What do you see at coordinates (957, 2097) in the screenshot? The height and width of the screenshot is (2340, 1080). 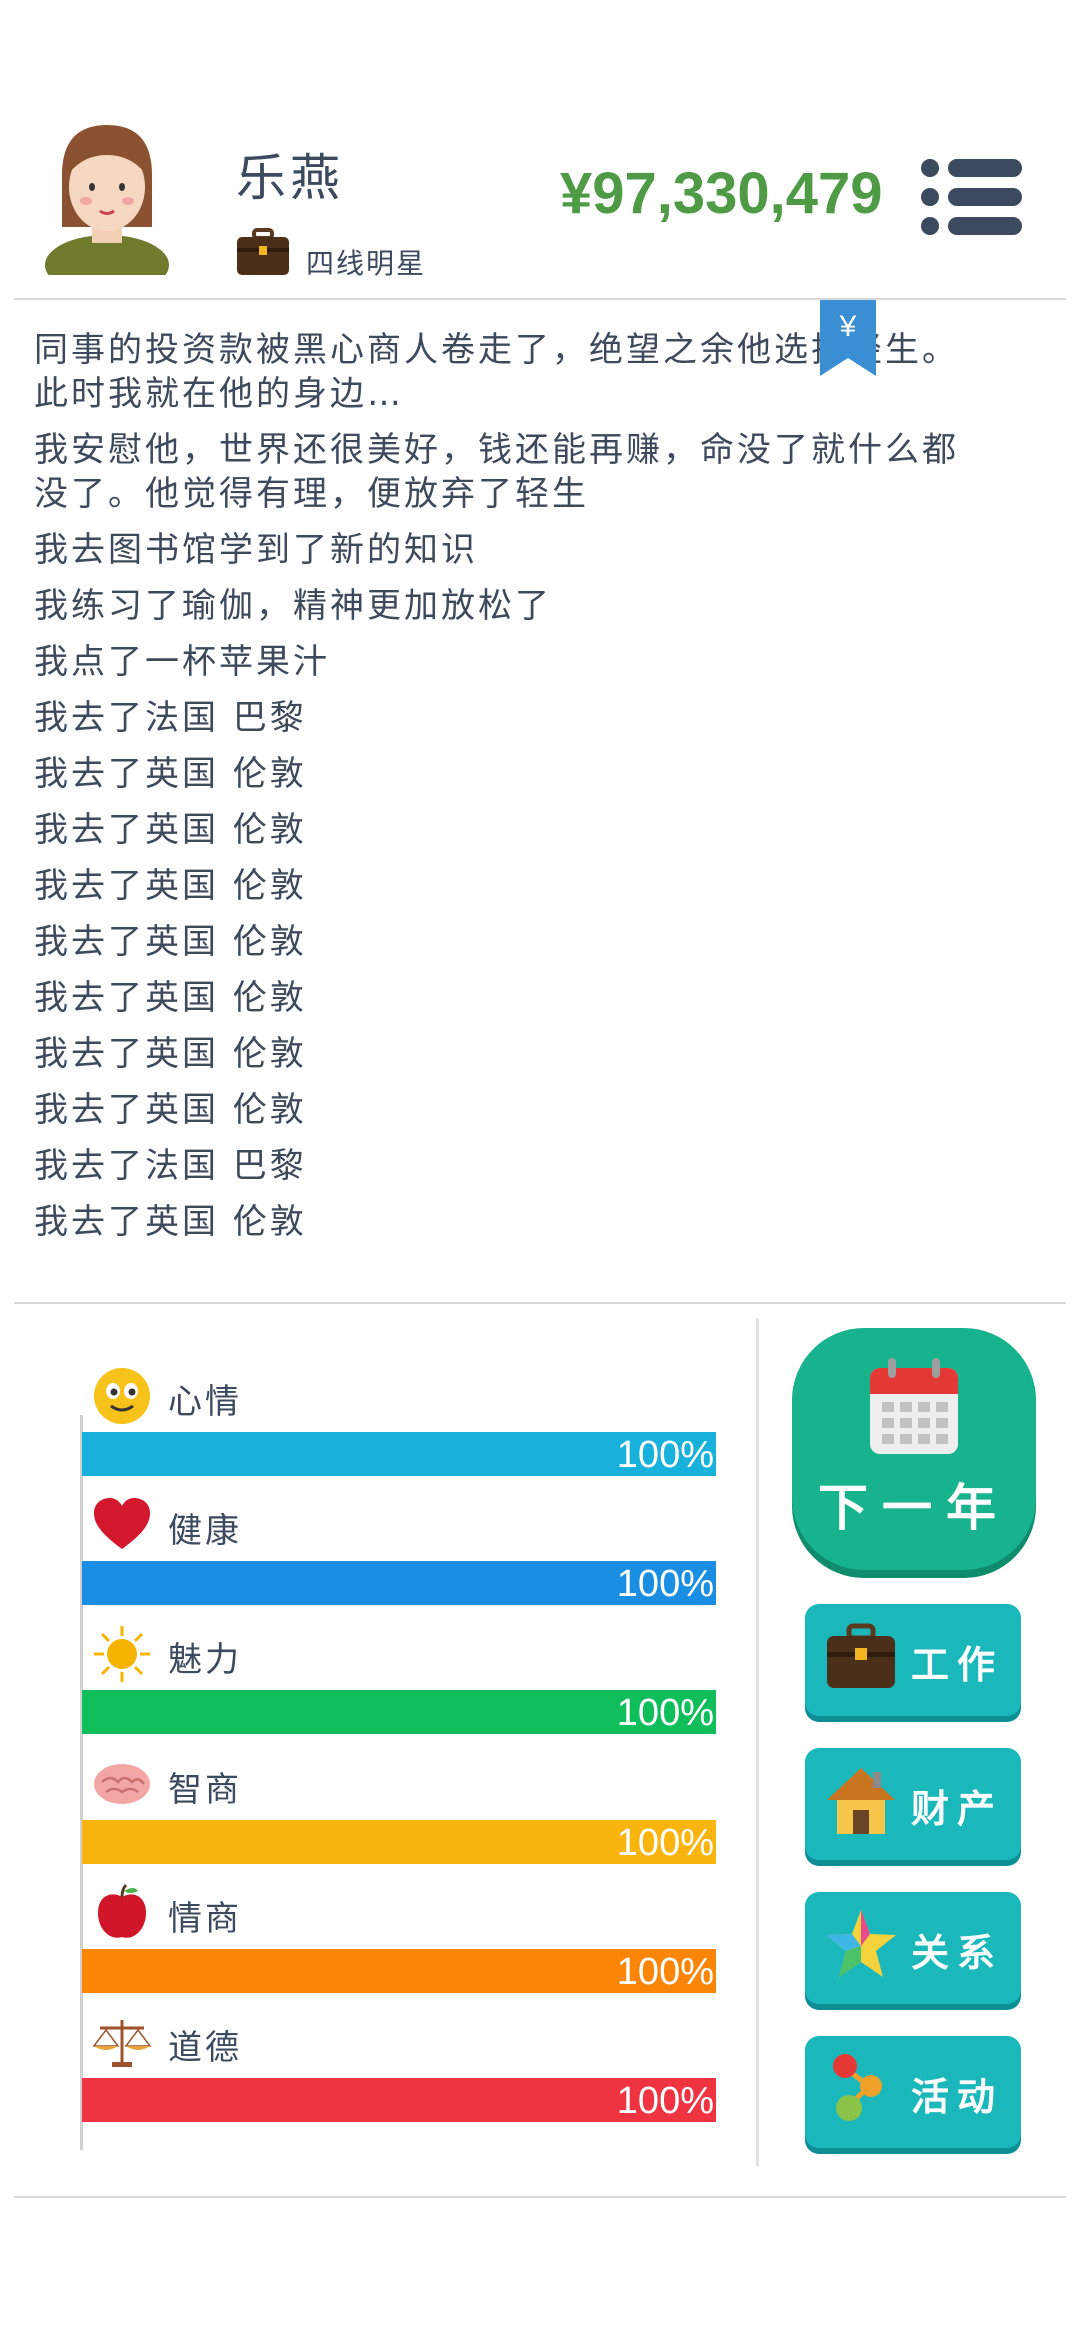 I see `activities-label: 活动` at bounding box center [957, 2097].